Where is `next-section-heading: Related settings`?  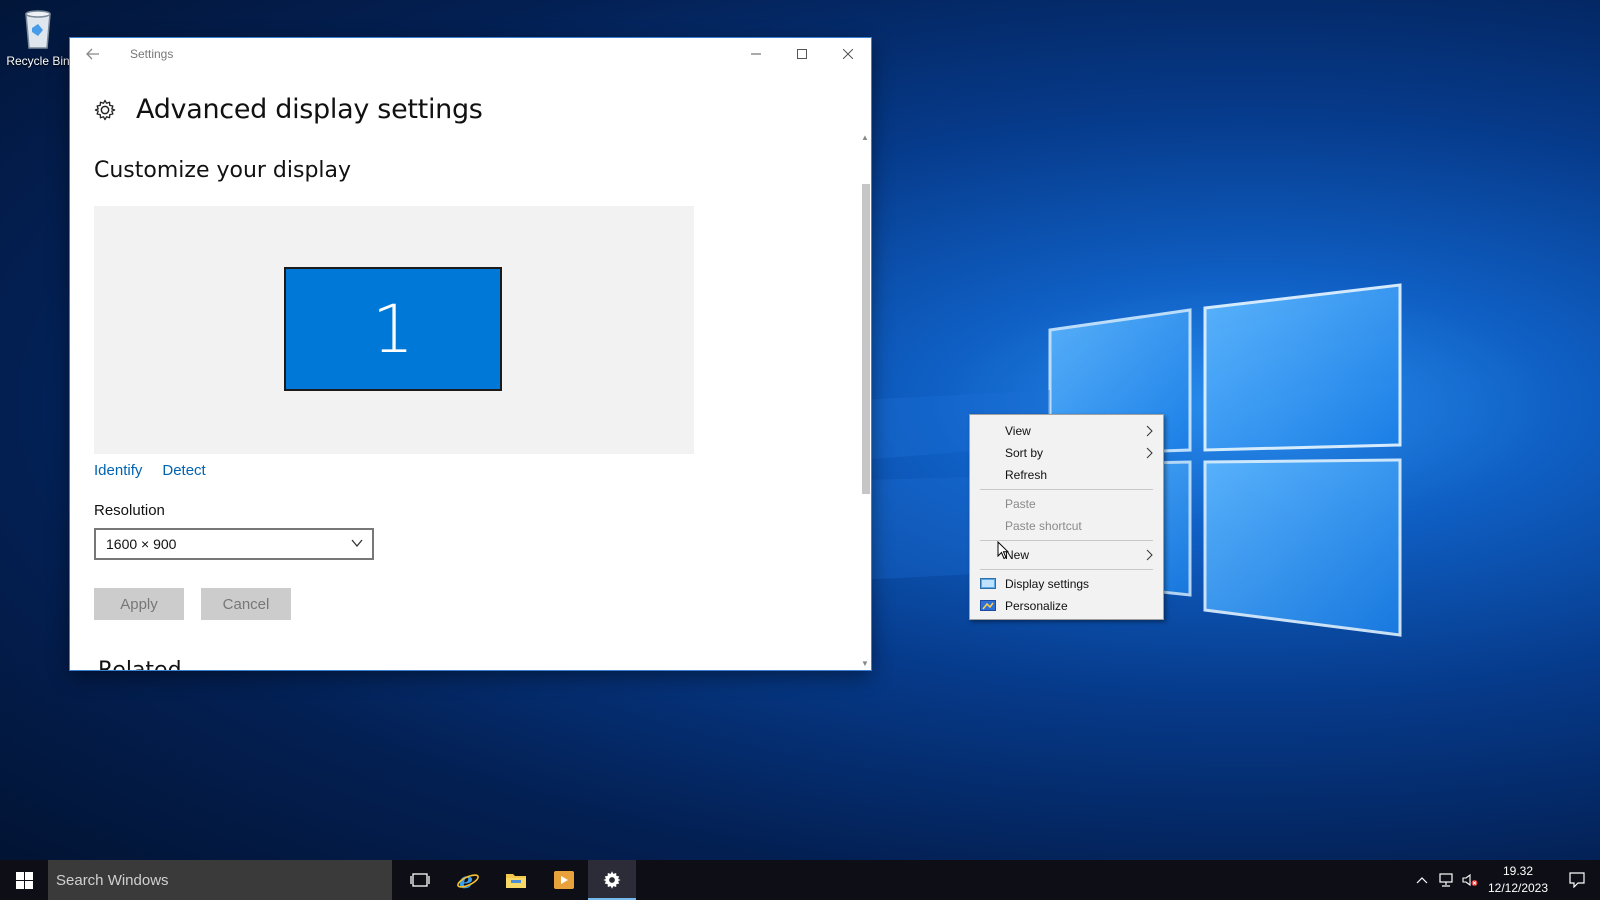
next-section-heading: Related settings is located at coordinates (153, 665).